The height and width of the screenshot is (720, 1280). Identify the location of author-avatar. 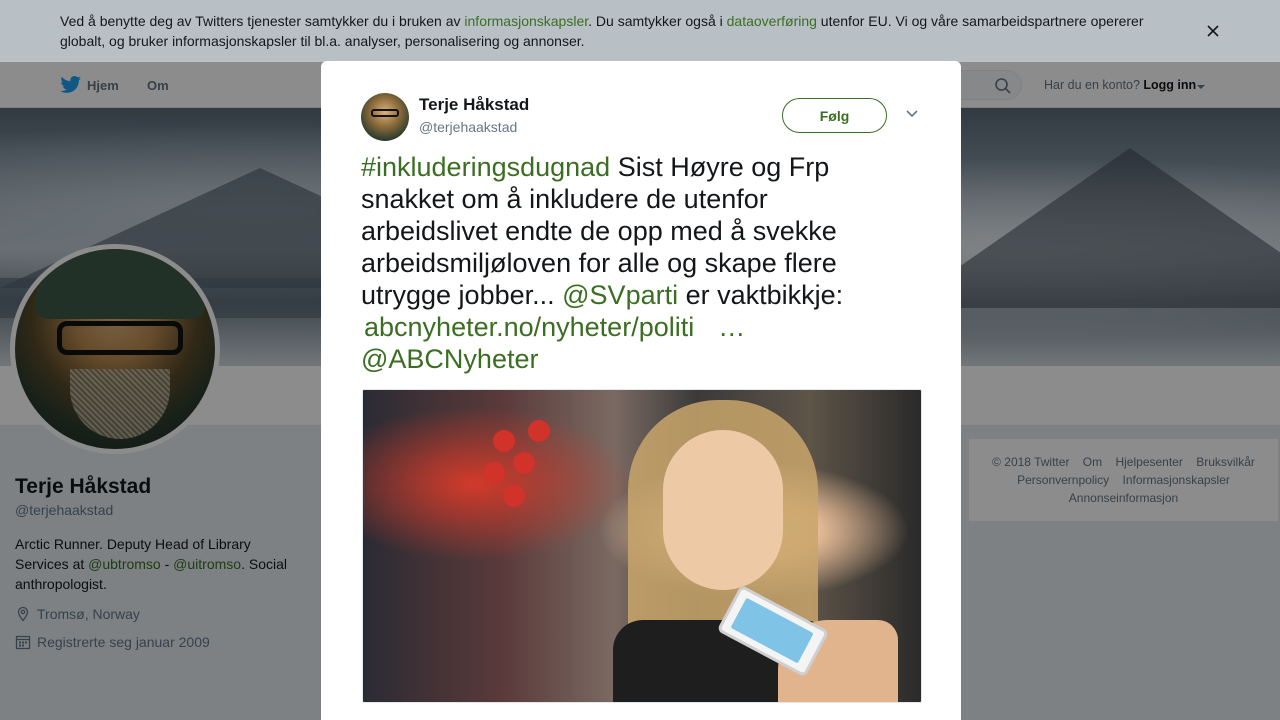
(385, 117).